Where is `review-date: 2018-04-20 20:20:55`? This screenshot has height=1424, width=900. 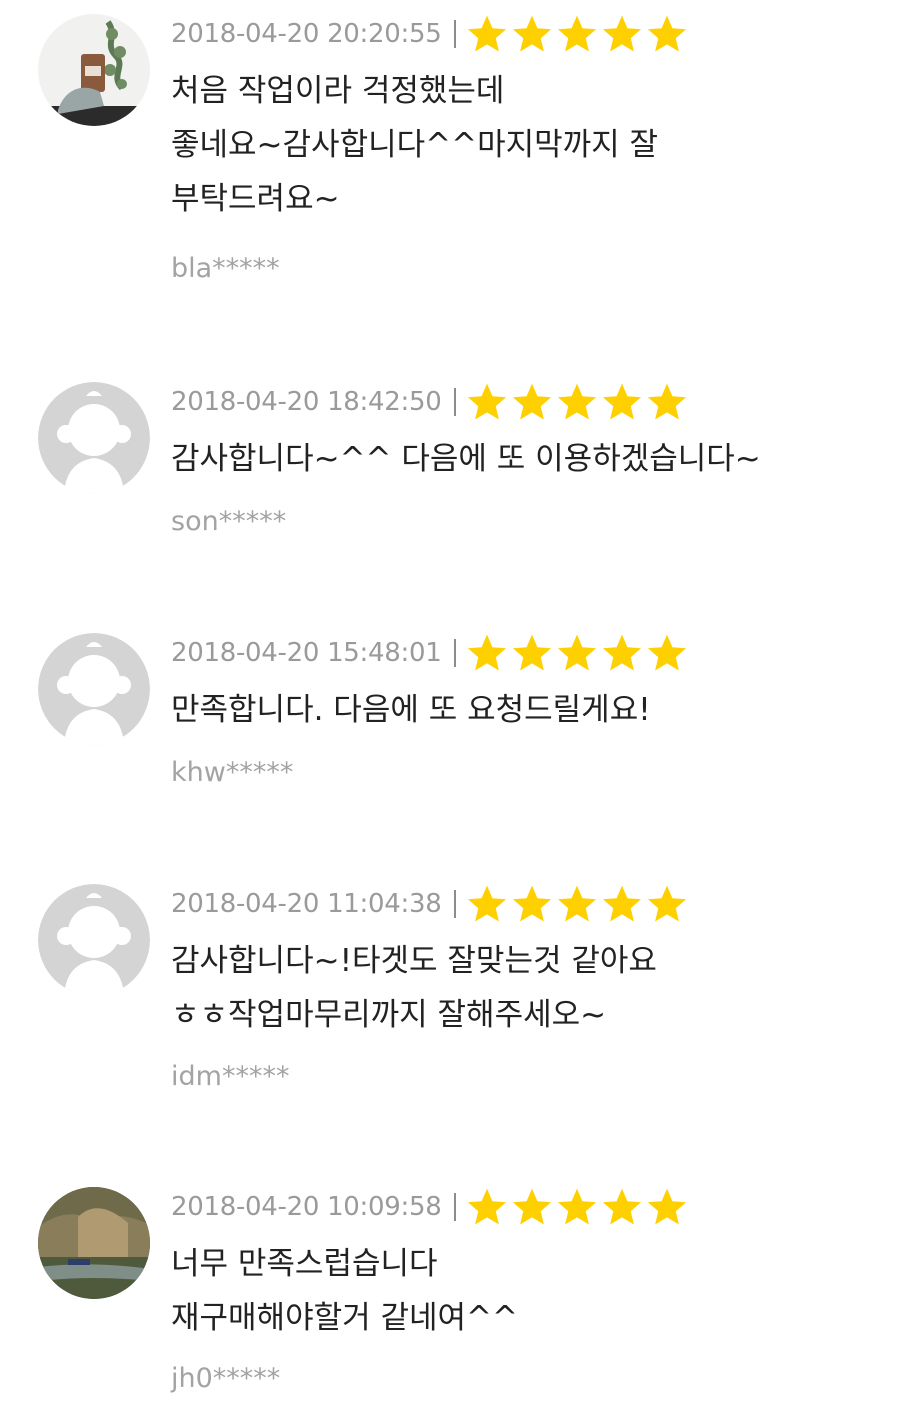 review-date: 2018-04-20 20:20:55 is located at coordinates (306, 34).